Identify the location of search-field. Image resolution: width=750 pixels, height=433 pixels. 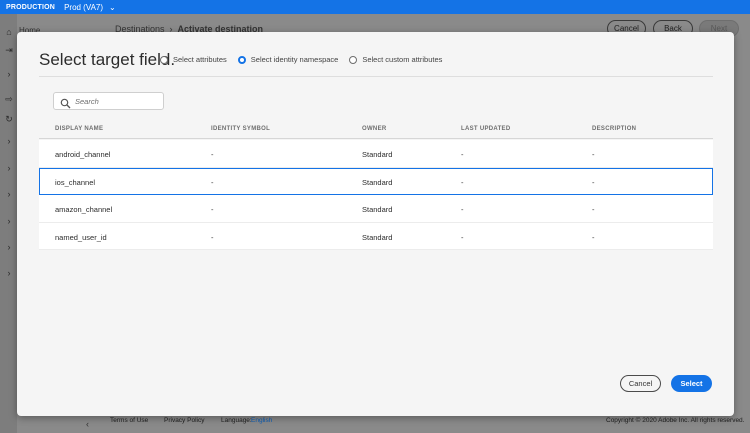
(108, 101).